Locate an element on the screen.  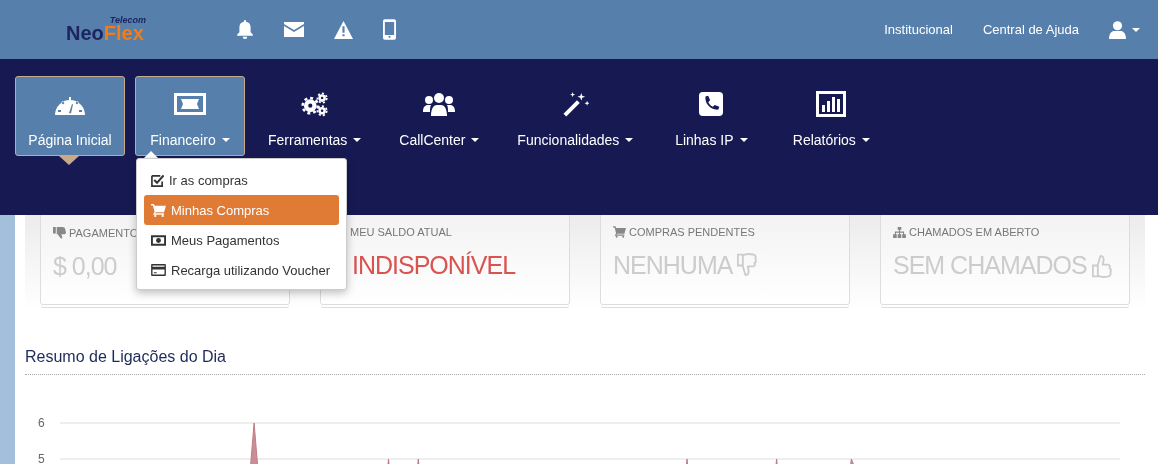
nav-tab: Funcionalidades is located at coordinates (575, 116).